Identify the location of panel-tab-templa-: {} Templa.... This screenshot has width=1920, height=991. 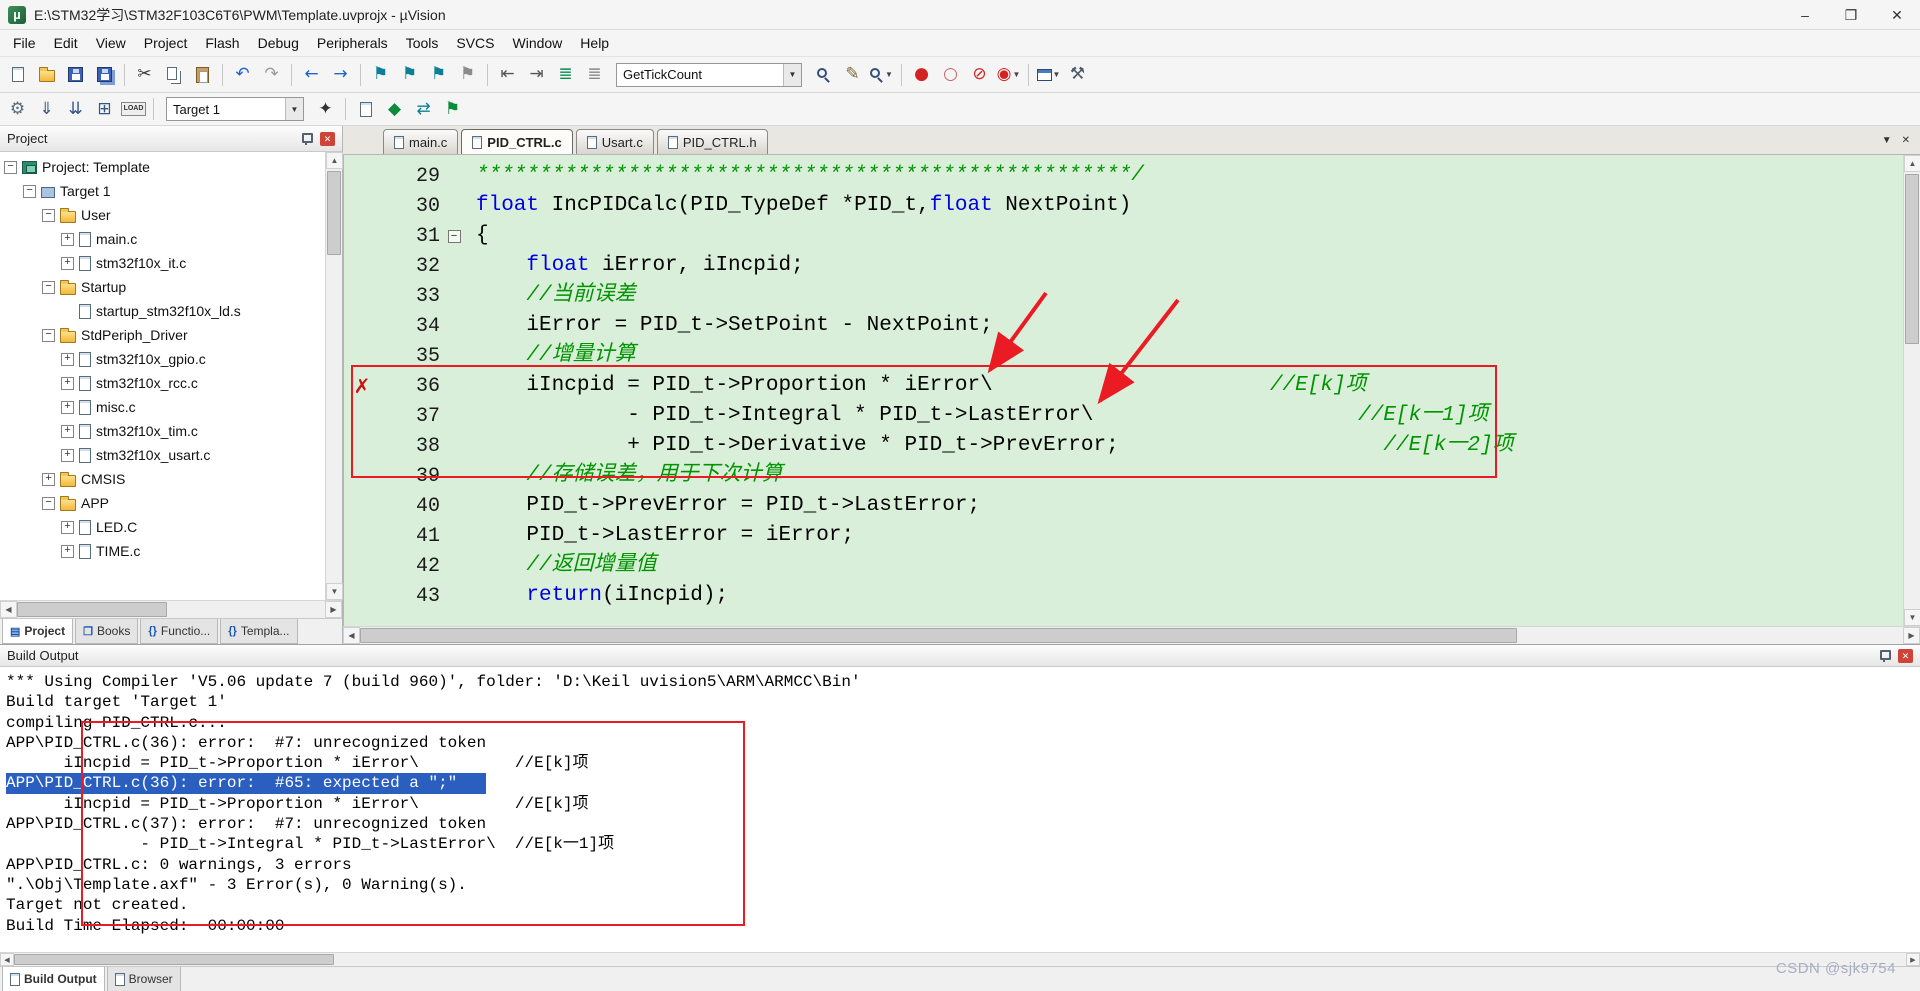
(259, 631).